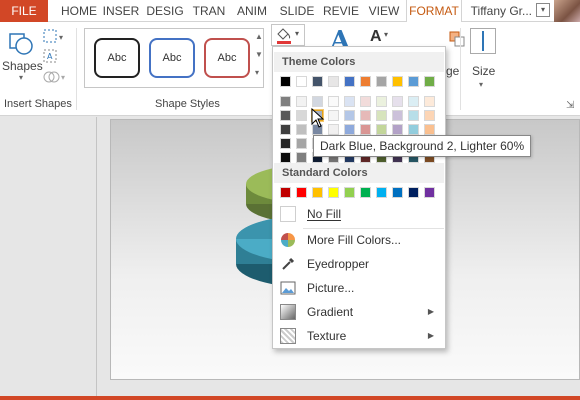 This screenshot has height=400, width=580. What do you see at coordinates (96, 258) in the screenshot?
I see `thumbnail-pane-divider` at bounding box center [96, 258].